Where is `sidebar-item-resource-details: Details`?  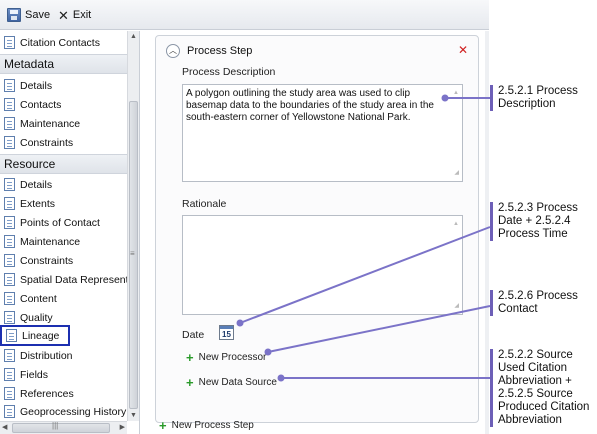
sidebar-item-resource-details: Details is located at coordinates (63, 184).